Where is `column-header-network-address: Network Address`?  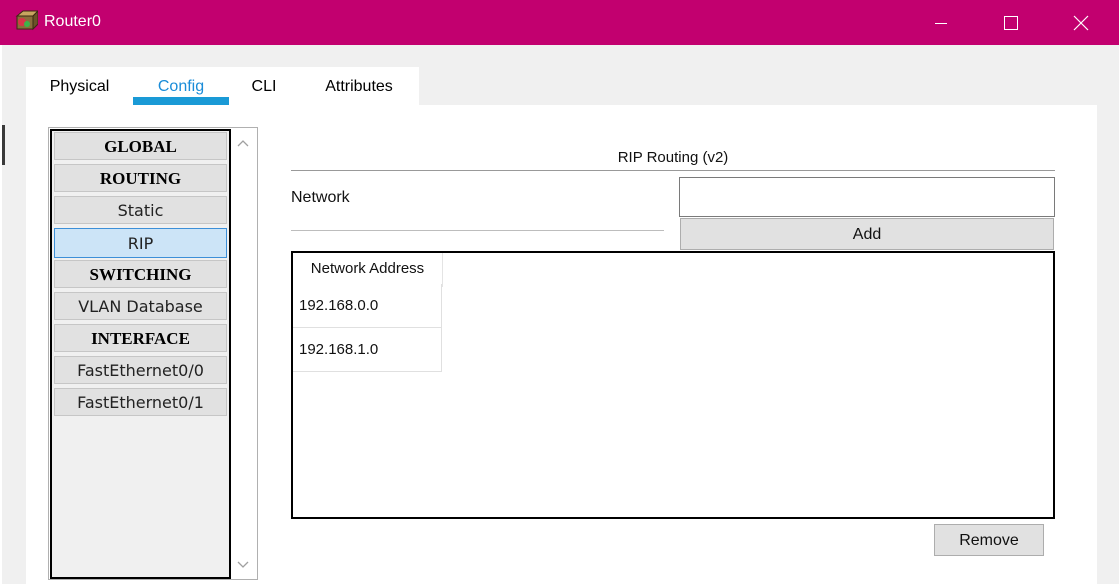 column-header-network-address: Network Address is located at coordinates (368, 270).